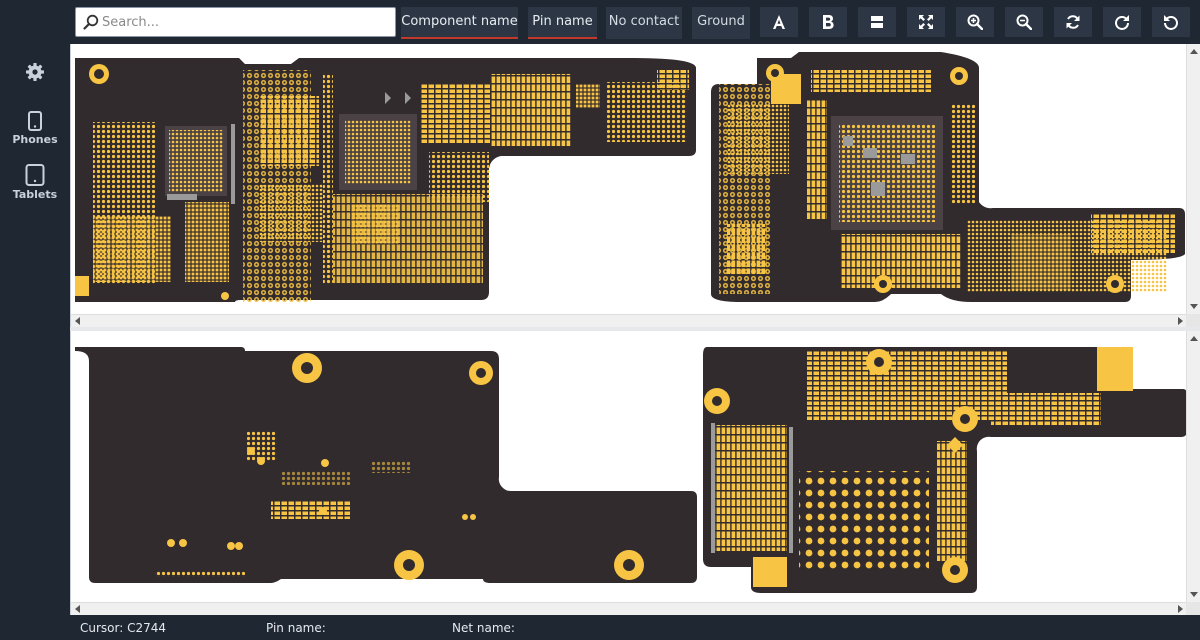 This screenshot has width=1200, height=640. I want to click on search-box, so click(235, 22).